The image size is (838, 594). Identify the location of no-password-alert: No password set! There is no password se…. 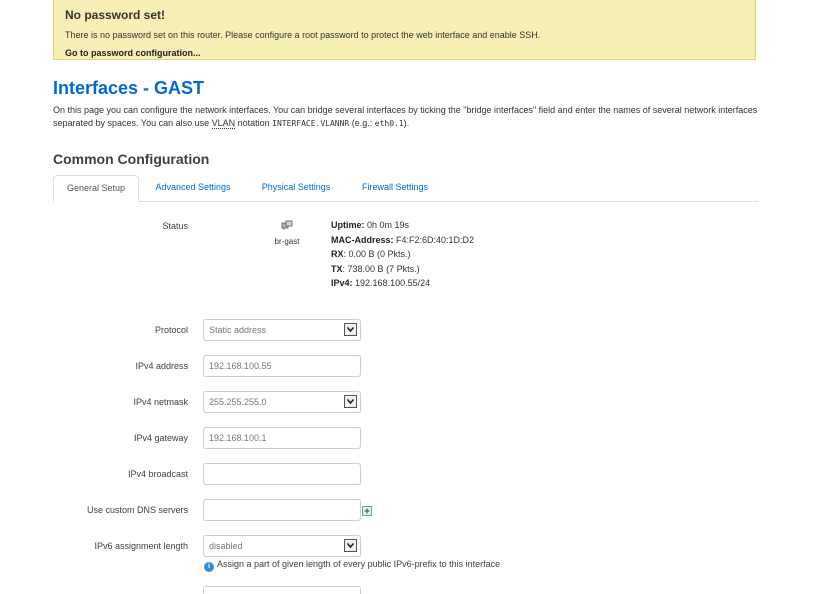
(404, 30).